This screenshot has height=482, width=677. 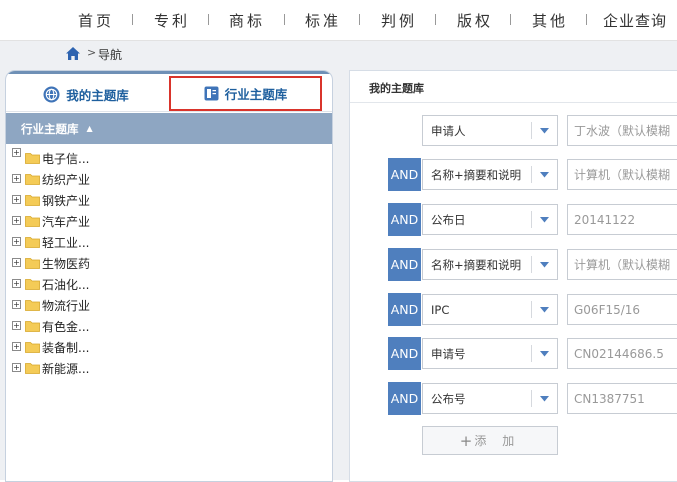 What do you see at coordinates (169, 72) in the screenshot?
I see `panel-top-line` at bounding box center [169, 72].